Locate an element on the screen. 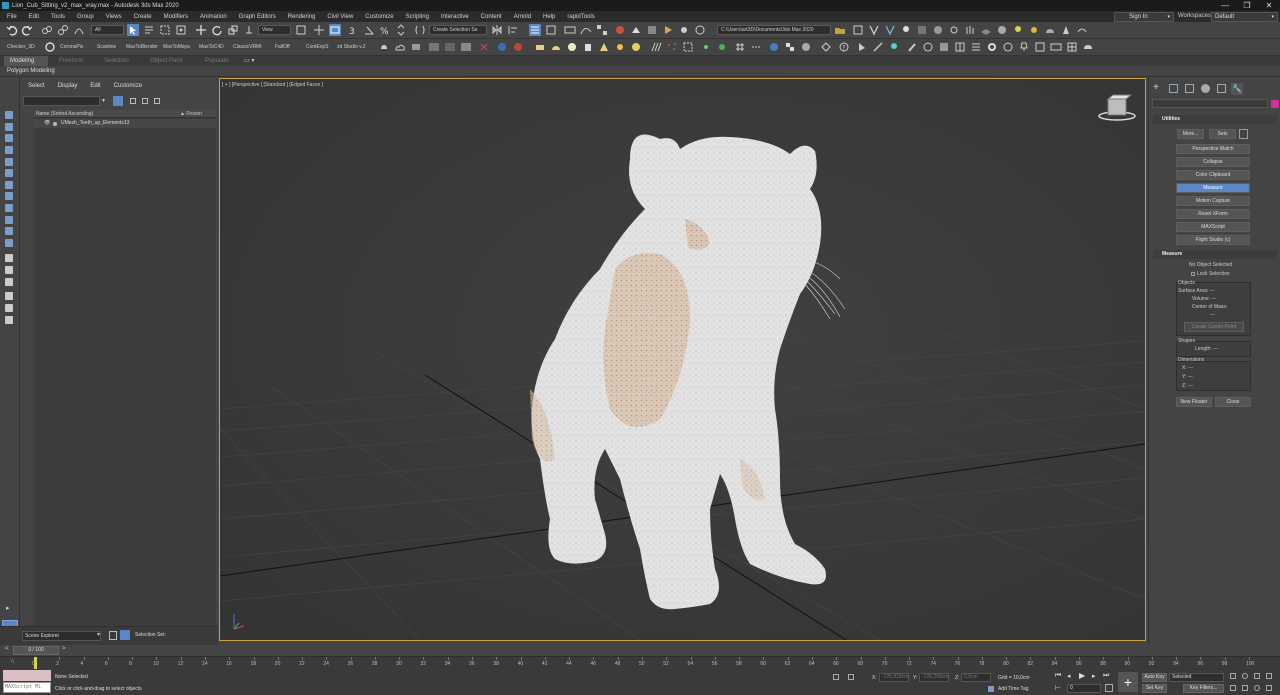 The image size is (1280, 695). display-shapes-icon is located at coordinates (9, 138).